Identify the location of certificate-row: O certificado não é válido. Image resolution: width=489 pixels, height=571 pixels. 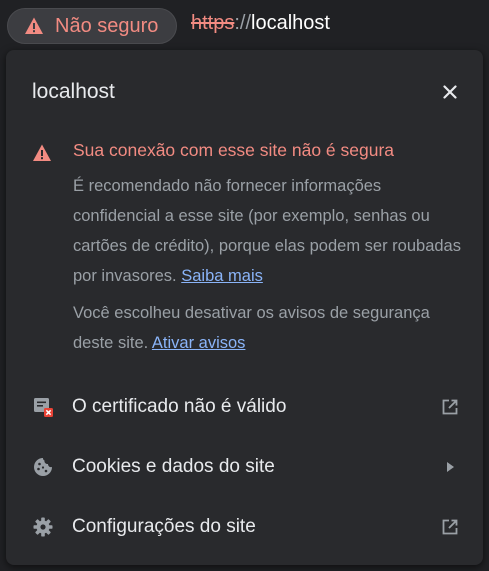
(244, 407).